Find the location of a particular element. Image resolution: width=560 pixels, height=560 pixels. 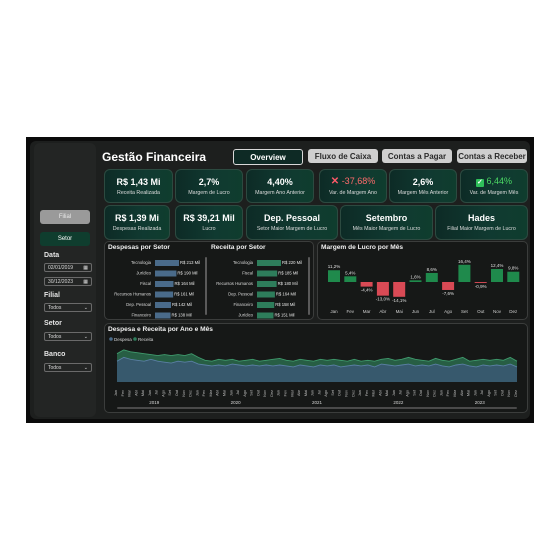

legend-despesa-marker is located at coordinates (111, 339).